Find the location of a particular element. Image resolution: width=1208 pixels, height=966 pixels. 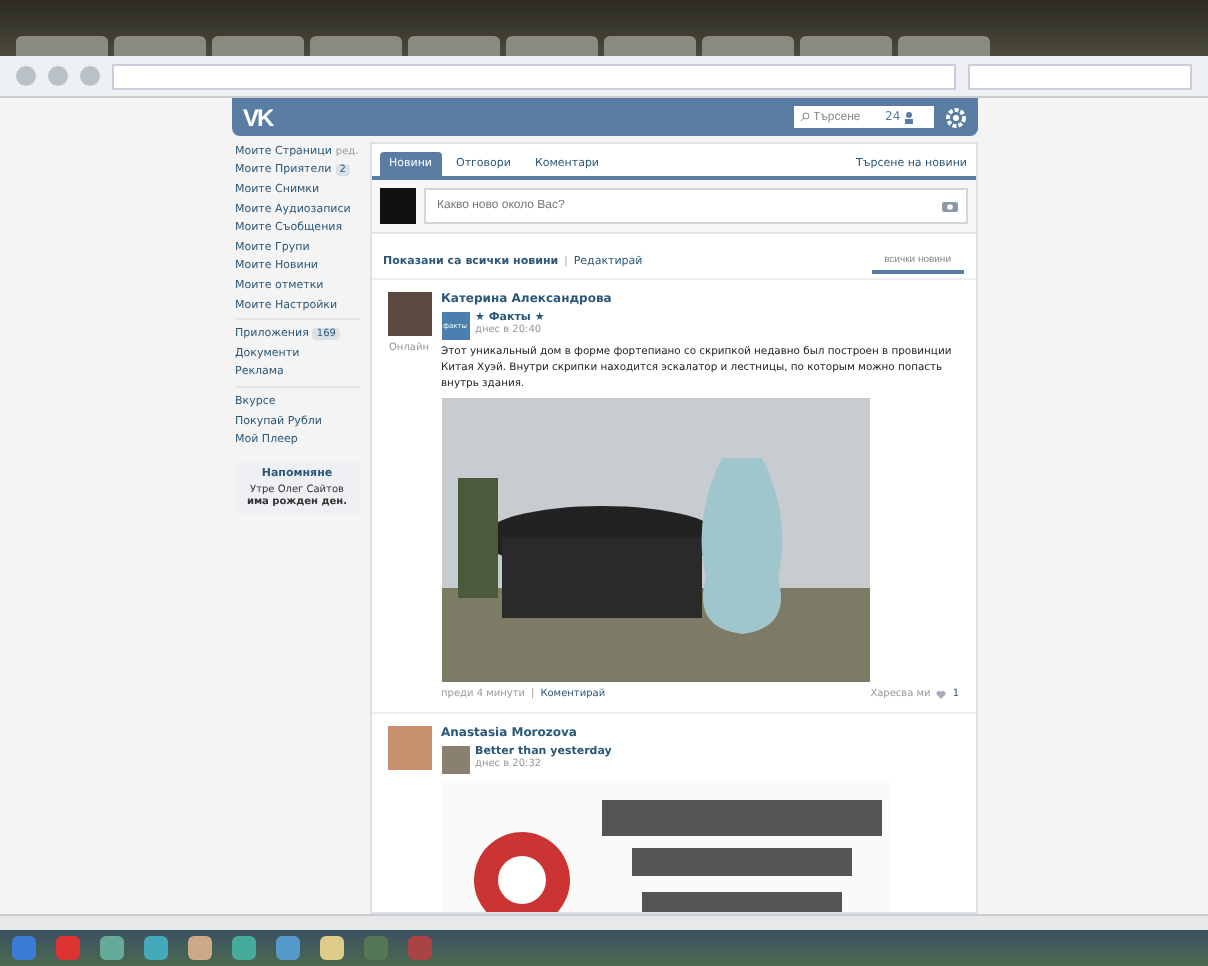

settings-icon is located at coordinates (955, 117).